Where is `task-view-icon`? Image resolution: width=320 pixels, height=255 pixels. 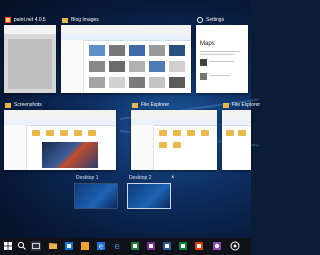
task-view-icon is located at coordinates (36, 246).